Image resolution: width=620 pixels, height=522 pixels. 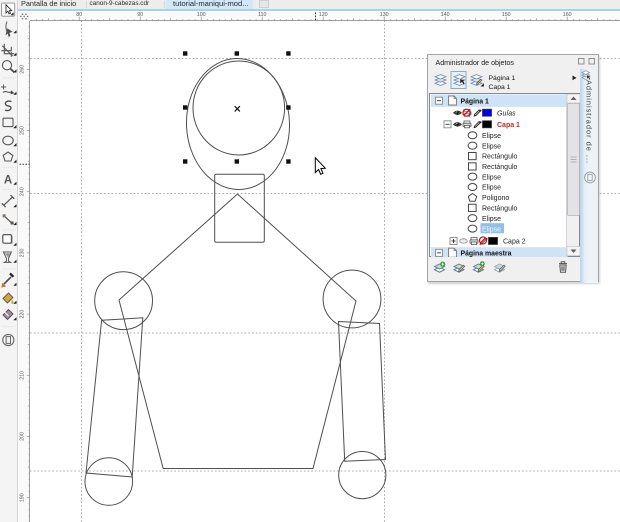 I want to click on svg-text: 250, so click(x=22, y=130).